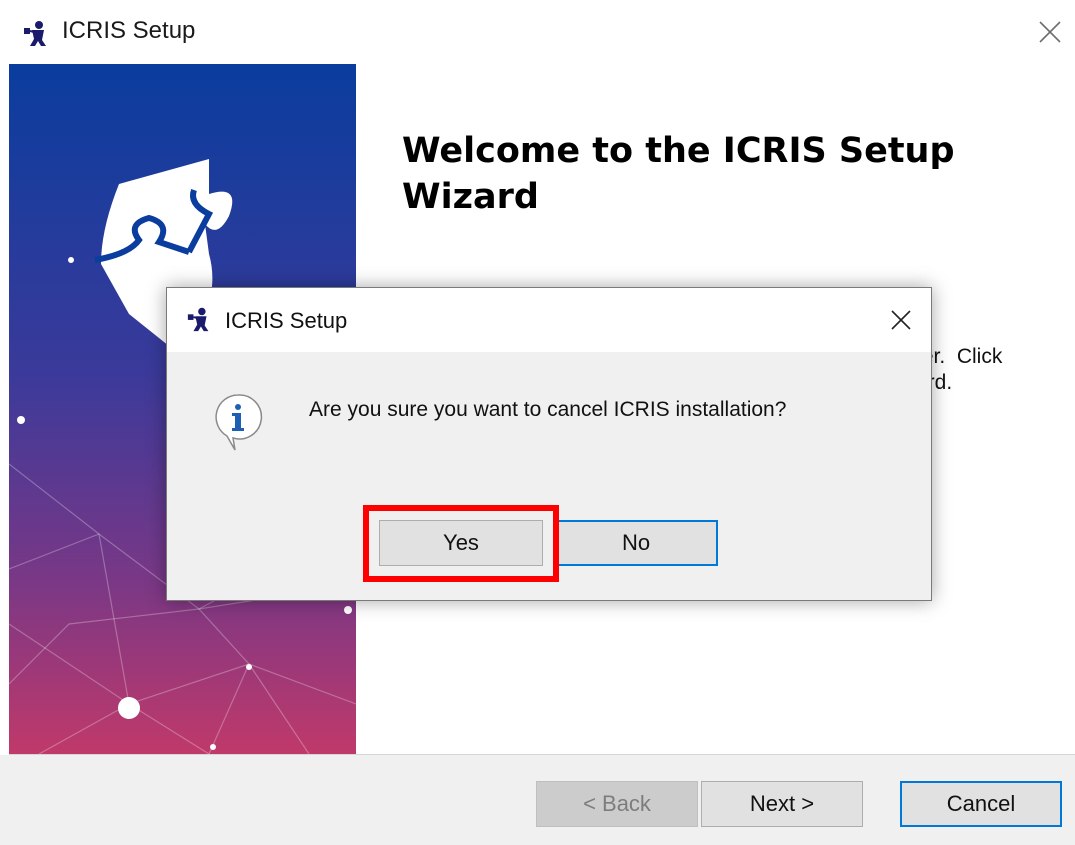  What do you see at coordinates (537, 32) in the screenshot?
I see `title-bar: ICRIS Setup` at bounding box center [537, 32].